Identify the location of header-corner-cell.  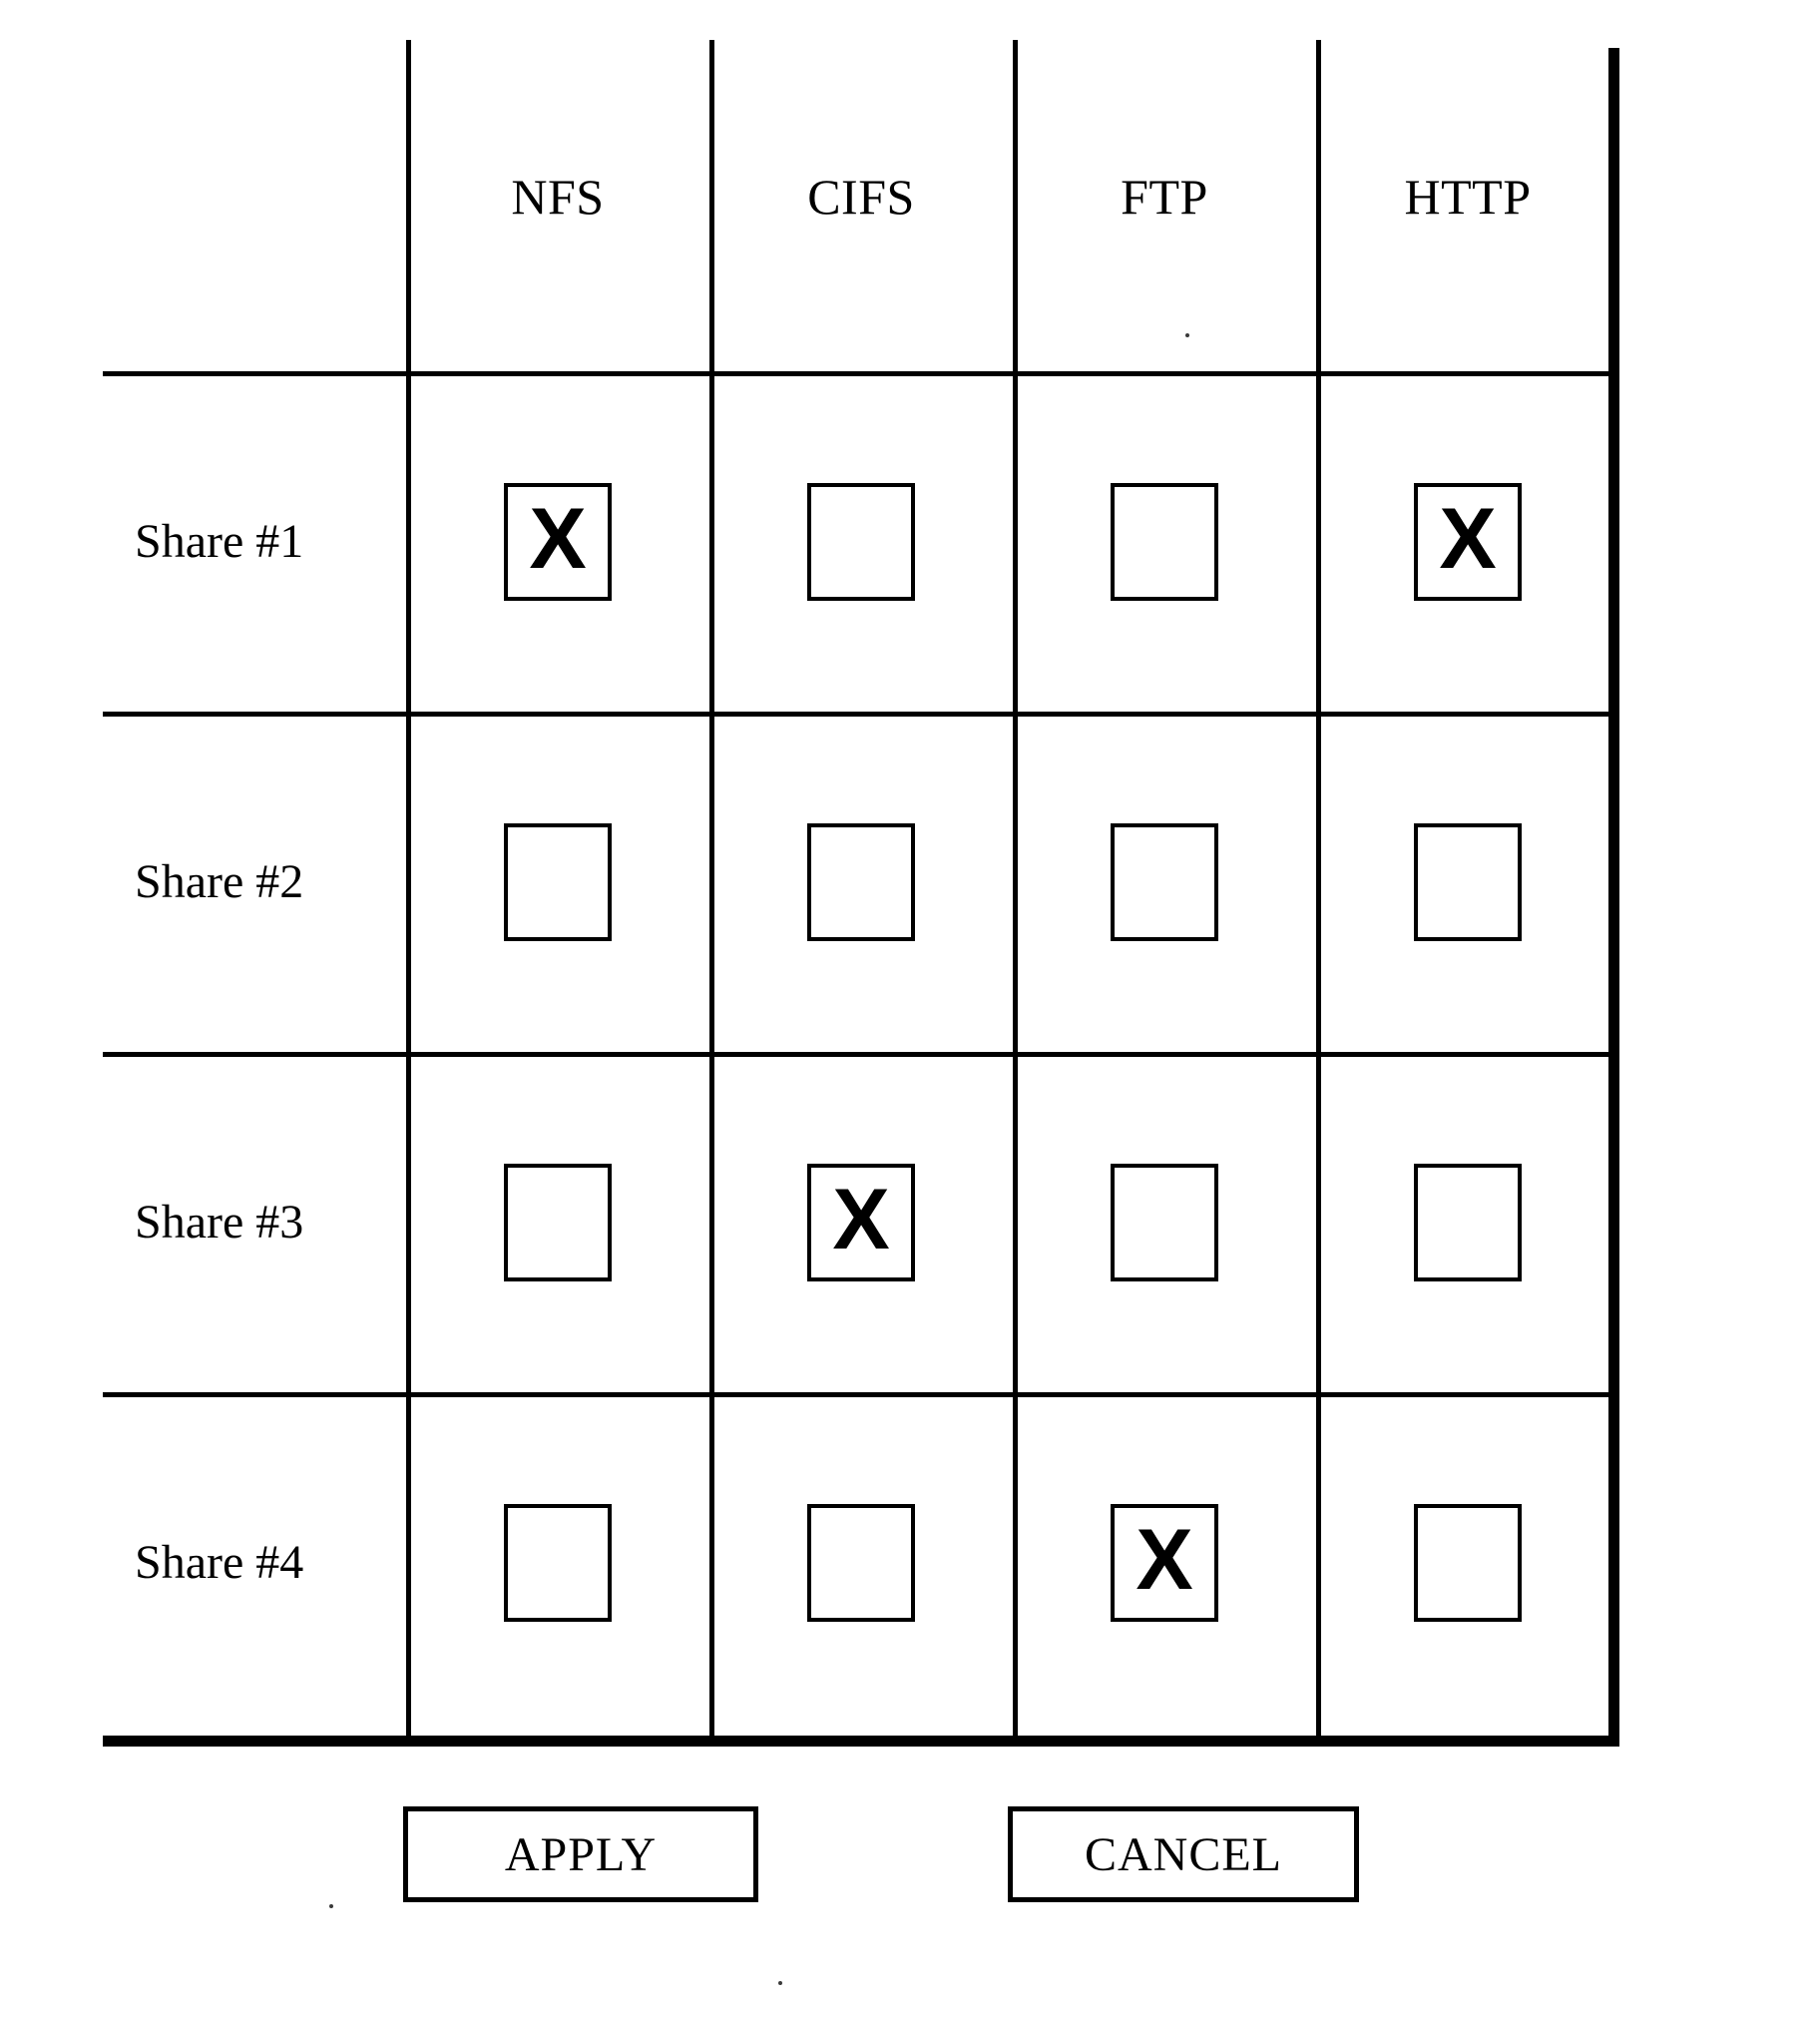
(254, 205).